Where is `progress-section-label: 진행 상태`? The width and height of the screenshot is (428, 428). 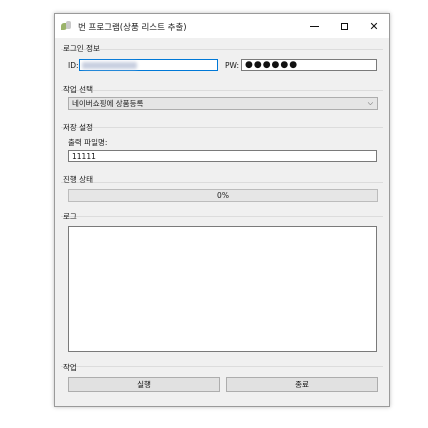 progress-section-label: 진행 상태 is located at coordinates (78, 179).